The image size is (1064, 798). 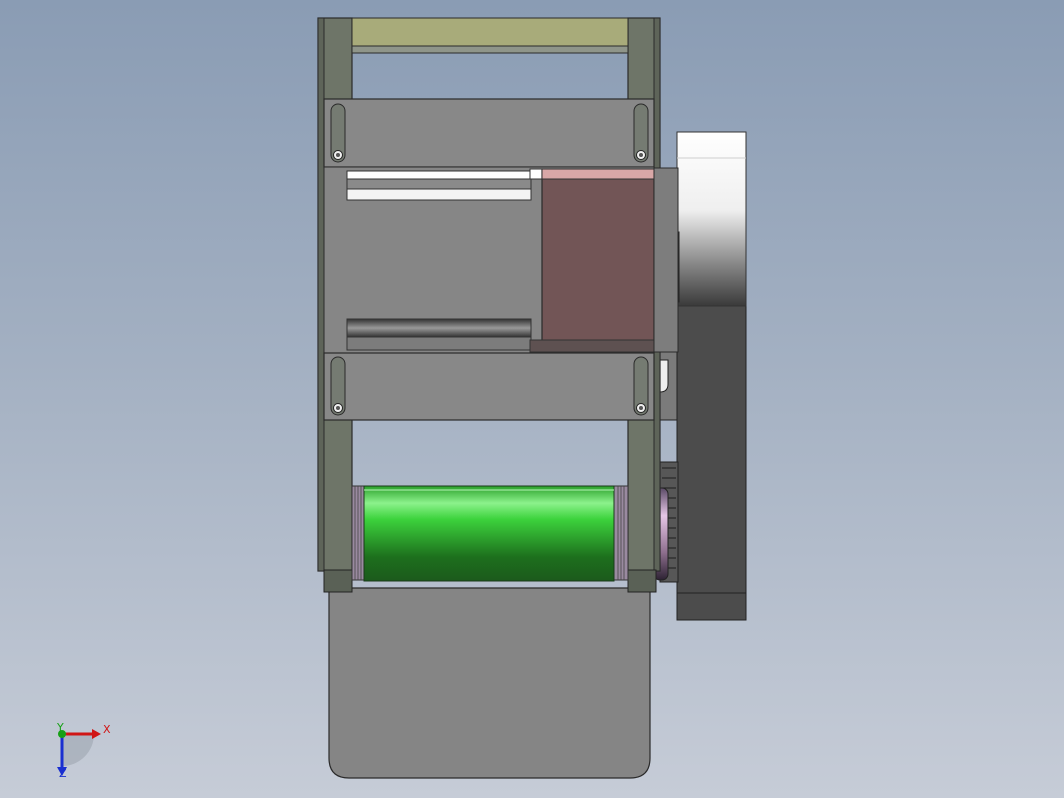 I want to click on pulley-housing, so click(x=711, y=463).